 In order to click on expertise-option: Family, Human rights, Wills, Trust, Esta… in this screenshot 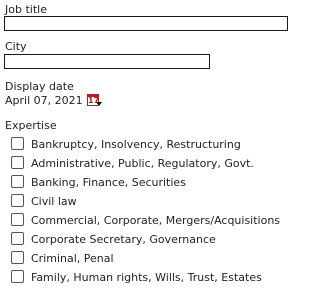, I will do `click(144, 278)`.